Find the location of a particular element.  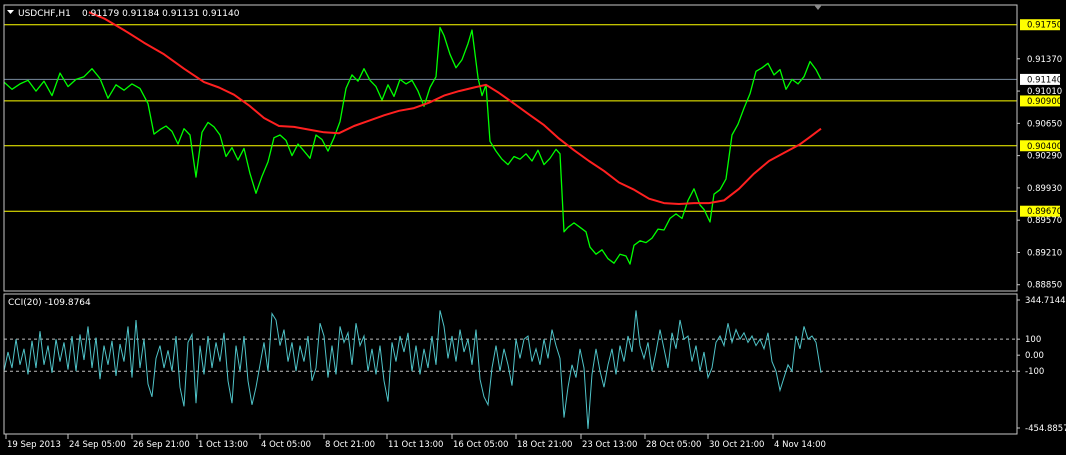

cci-y-tick-label: 0.00 is located at coordinates (1034, 356).